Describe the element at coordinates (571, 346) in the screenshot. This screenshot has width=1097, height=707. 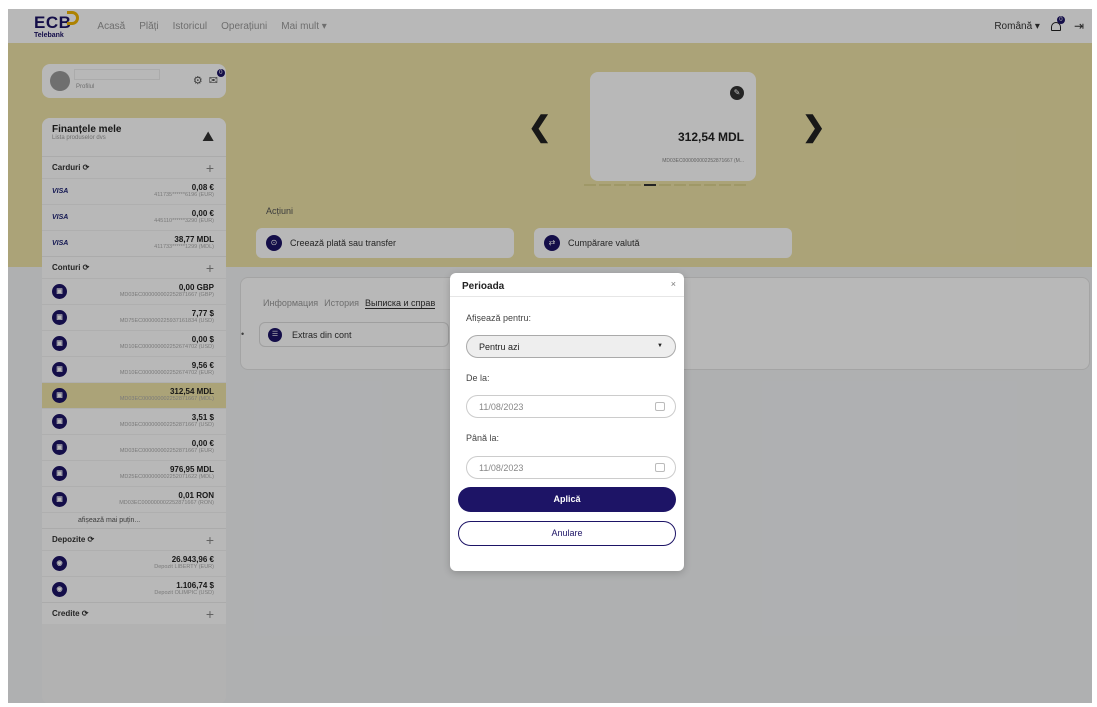
I see `period-select: Pentru azi ▼` at that location.